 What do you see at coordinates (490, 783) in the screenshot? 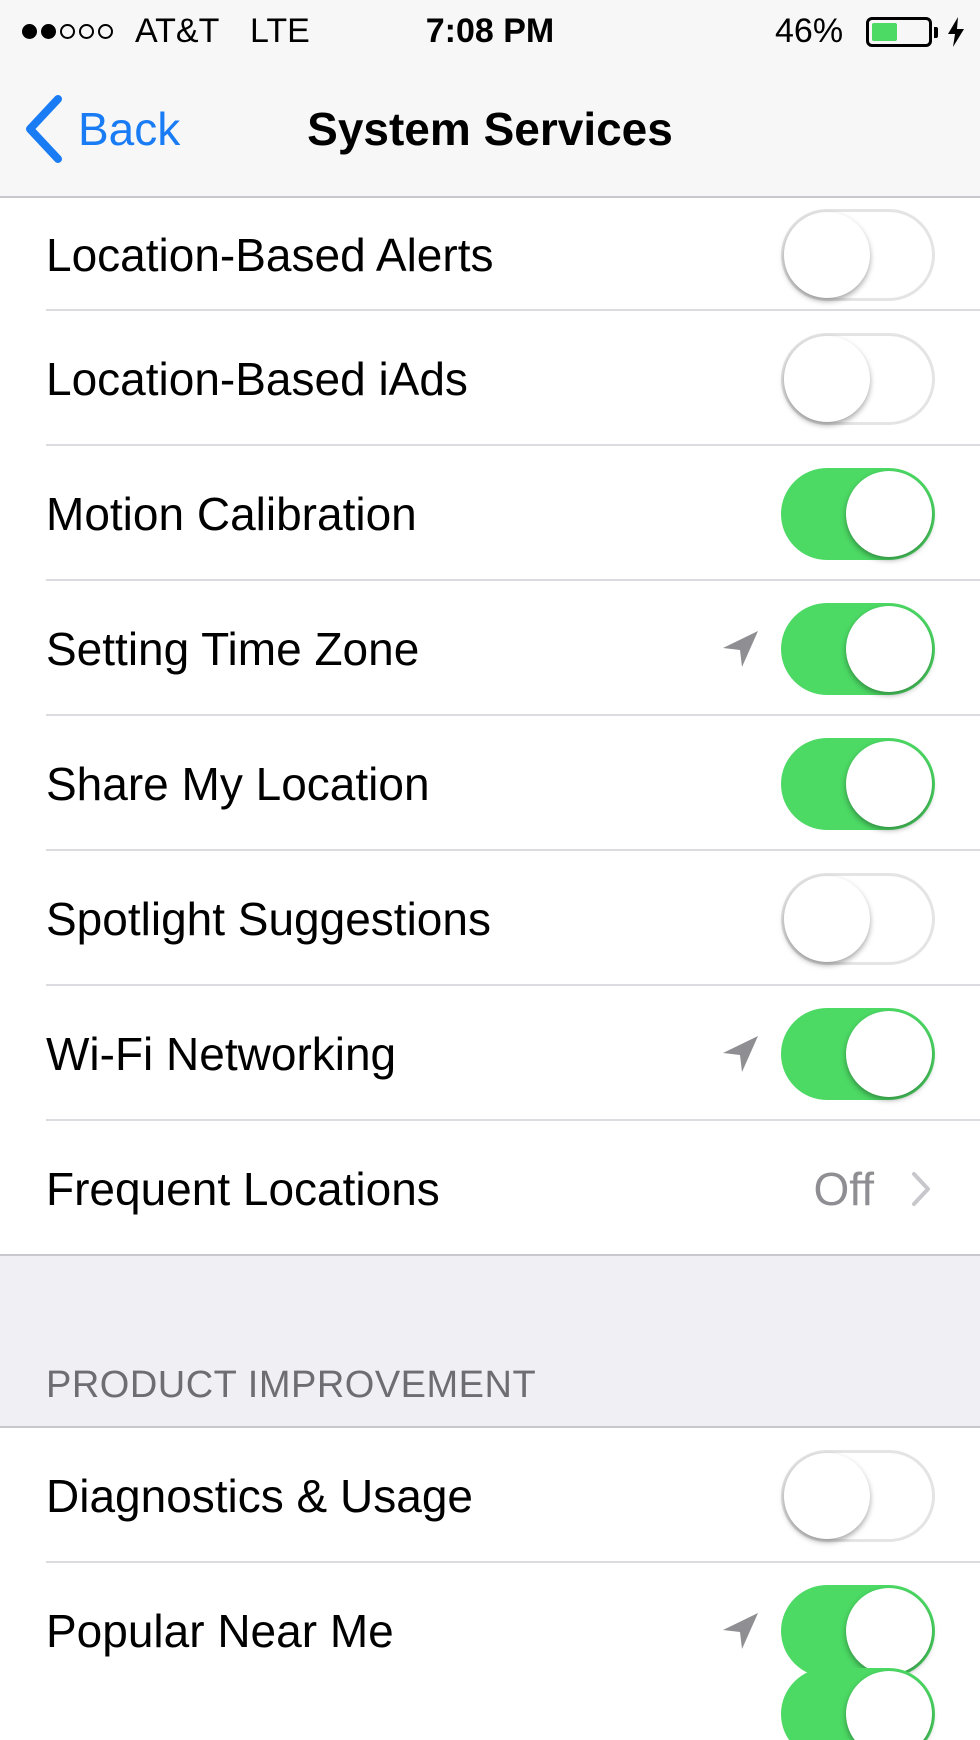
I see `list-item: Share My Location` at bounding box center [490, 783].